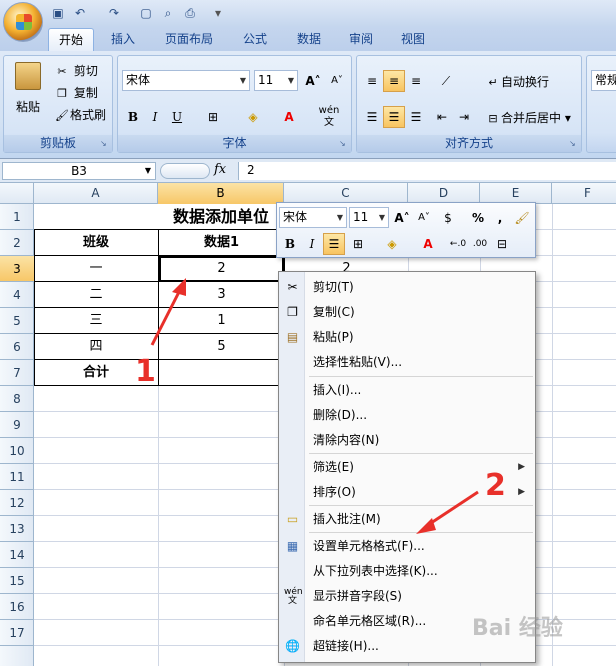 This screenshot has width=616, height=666. What do you see at coordinates (517, 82) in the screenshot?
I see `wrap-text-button: ↵ 自动换行` at bounding box center [517, 82].